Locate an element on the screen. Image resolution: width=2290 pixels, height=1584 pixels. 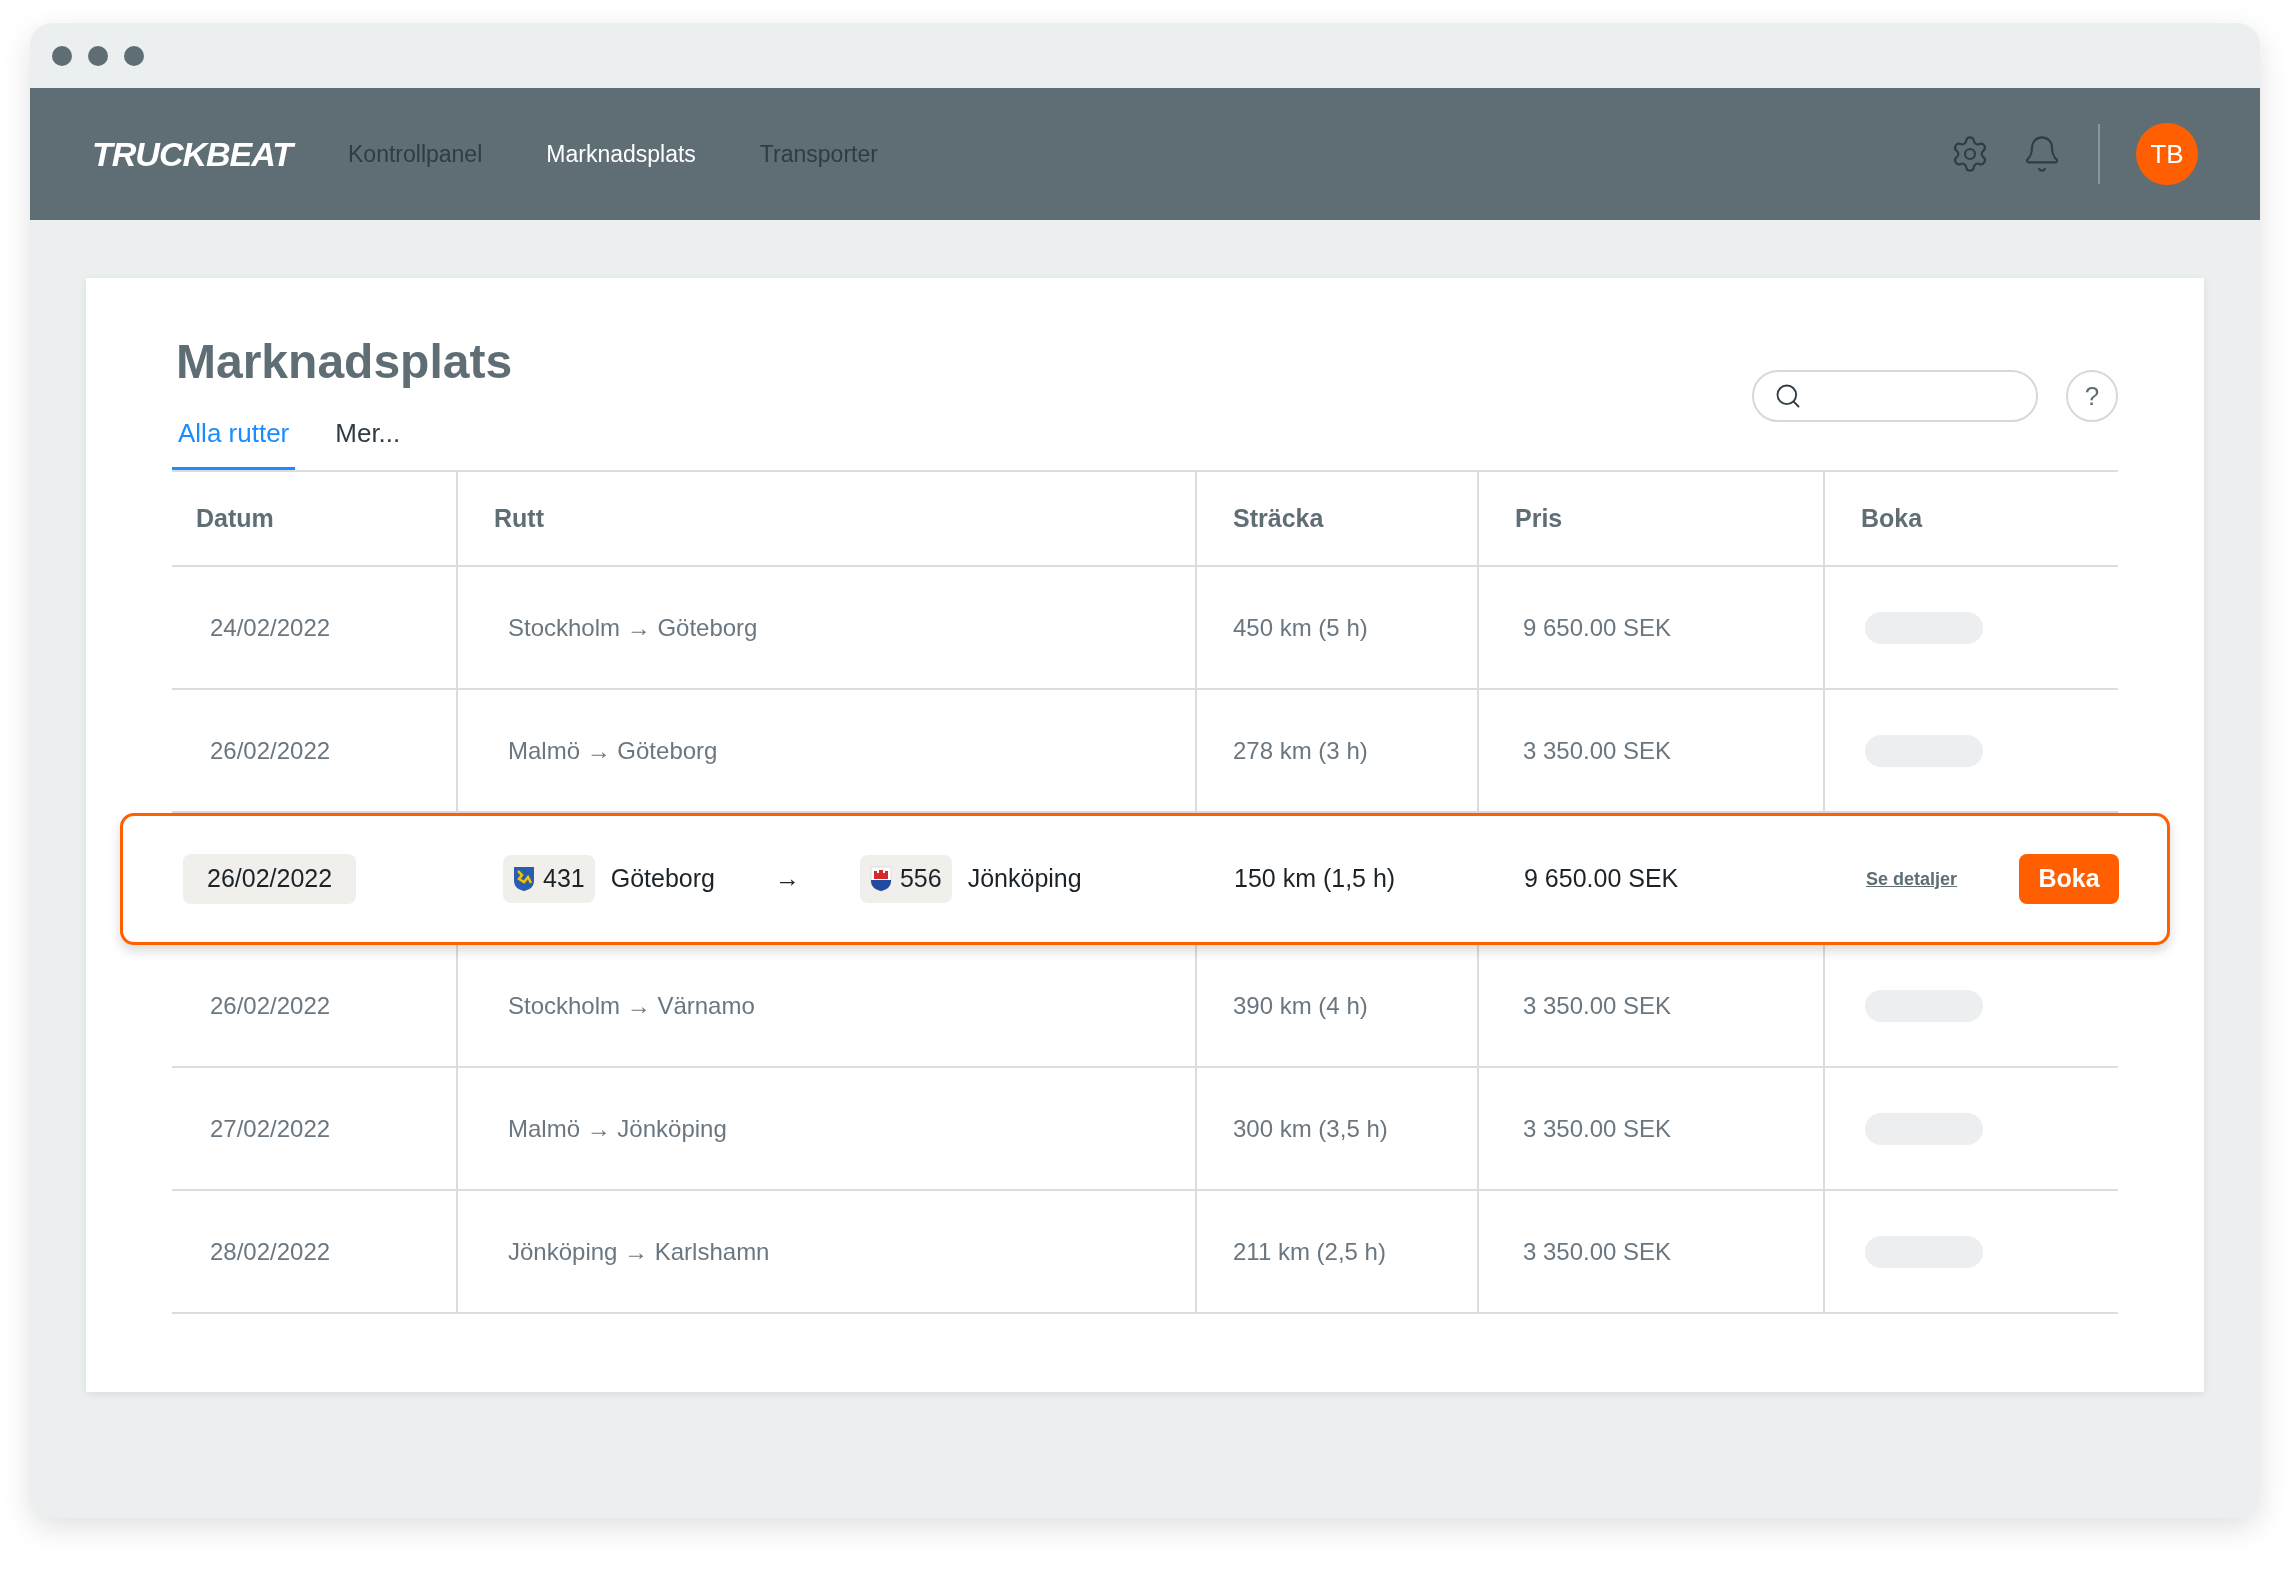
distance-cell-text: 150 km (1,5 h) is located at coordinates (1315, 879).